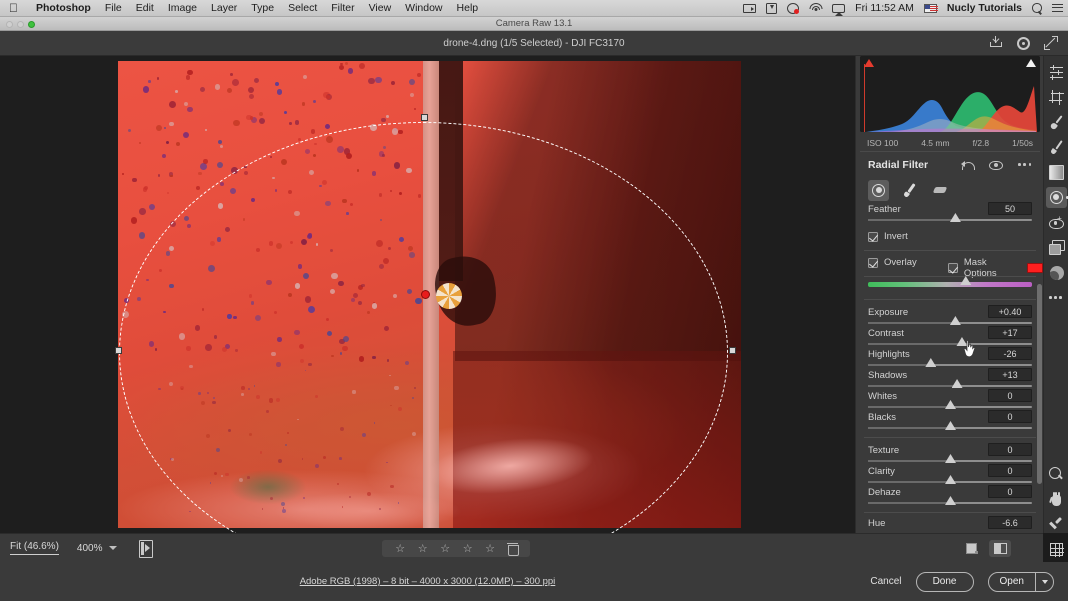  I want to click on brush-tool-button, so click(909, 190).